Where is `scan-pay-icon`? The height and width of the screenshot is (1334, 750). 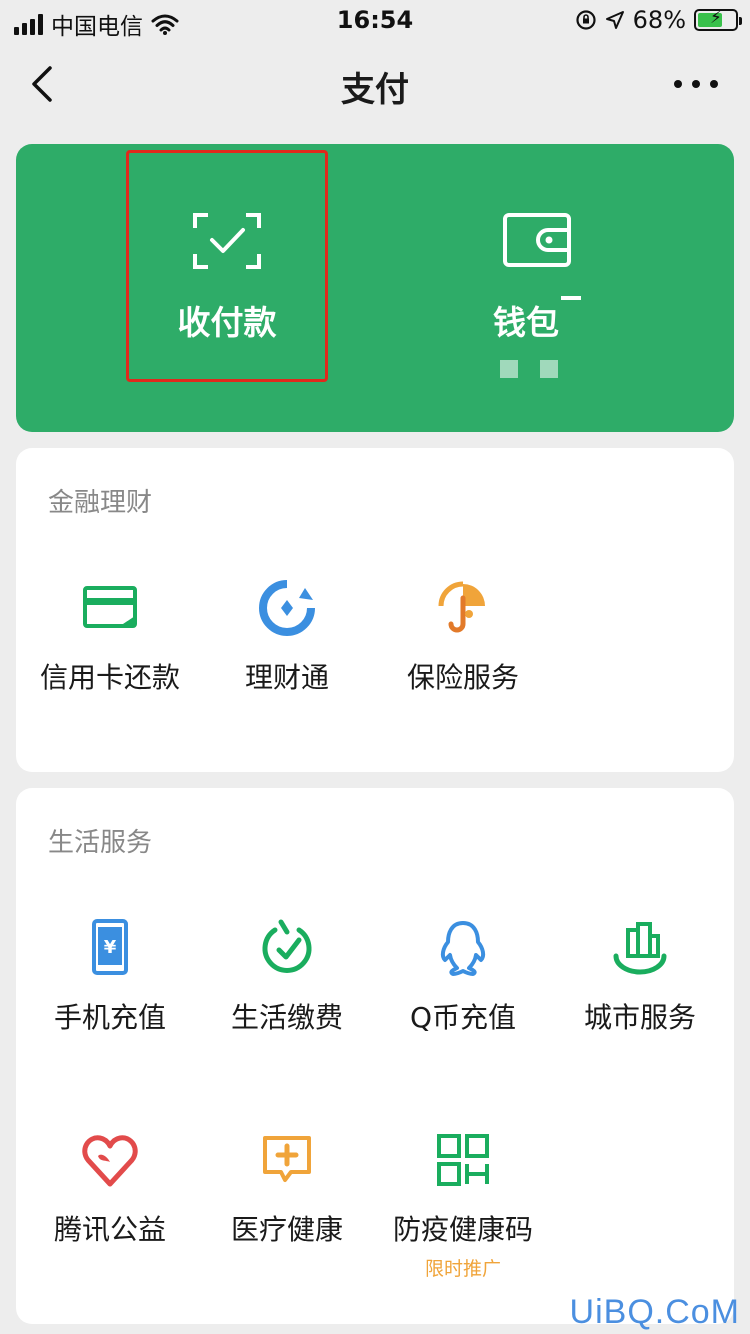 scan-pay-icon is located at coordinates (227, 241).